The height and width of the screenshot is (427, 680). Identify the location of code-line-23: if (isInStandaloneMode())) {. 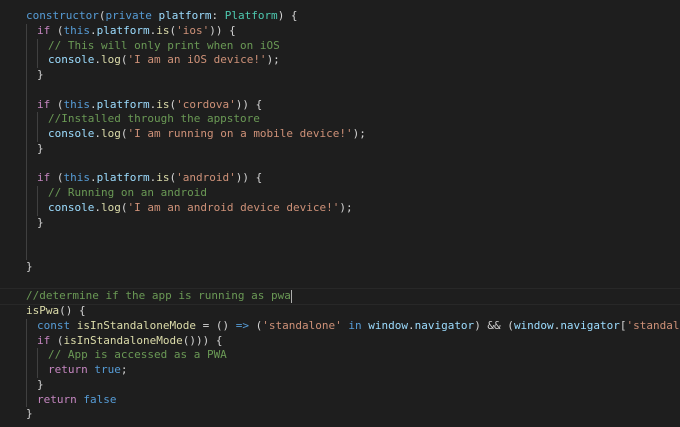
(340, 341).